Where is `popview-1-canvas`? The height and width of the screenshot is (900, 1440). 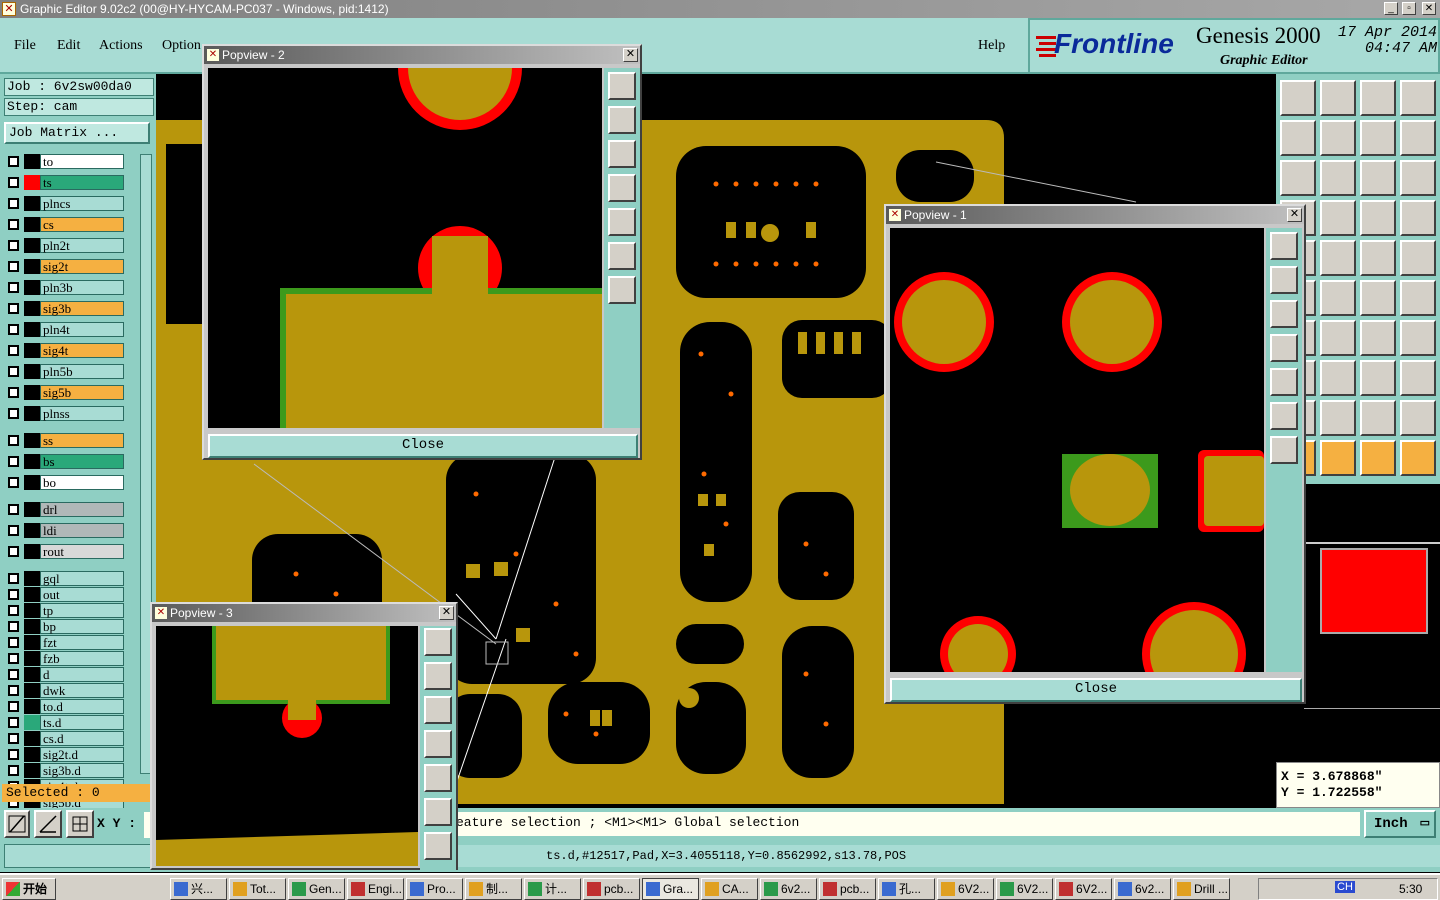 popview-1-canvas is located at coordinates (1077, 450).